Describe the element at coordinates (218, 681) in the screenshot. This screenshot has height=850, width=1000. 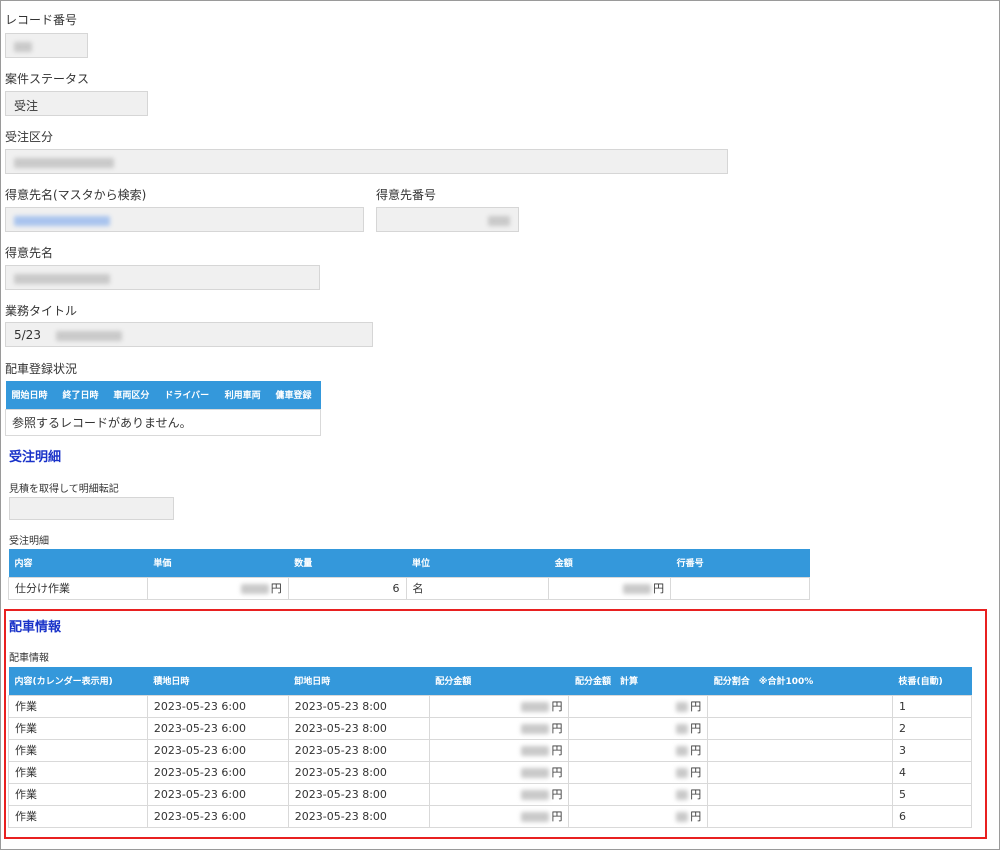
I see `col-load-datetime: 積地日時` at that location.